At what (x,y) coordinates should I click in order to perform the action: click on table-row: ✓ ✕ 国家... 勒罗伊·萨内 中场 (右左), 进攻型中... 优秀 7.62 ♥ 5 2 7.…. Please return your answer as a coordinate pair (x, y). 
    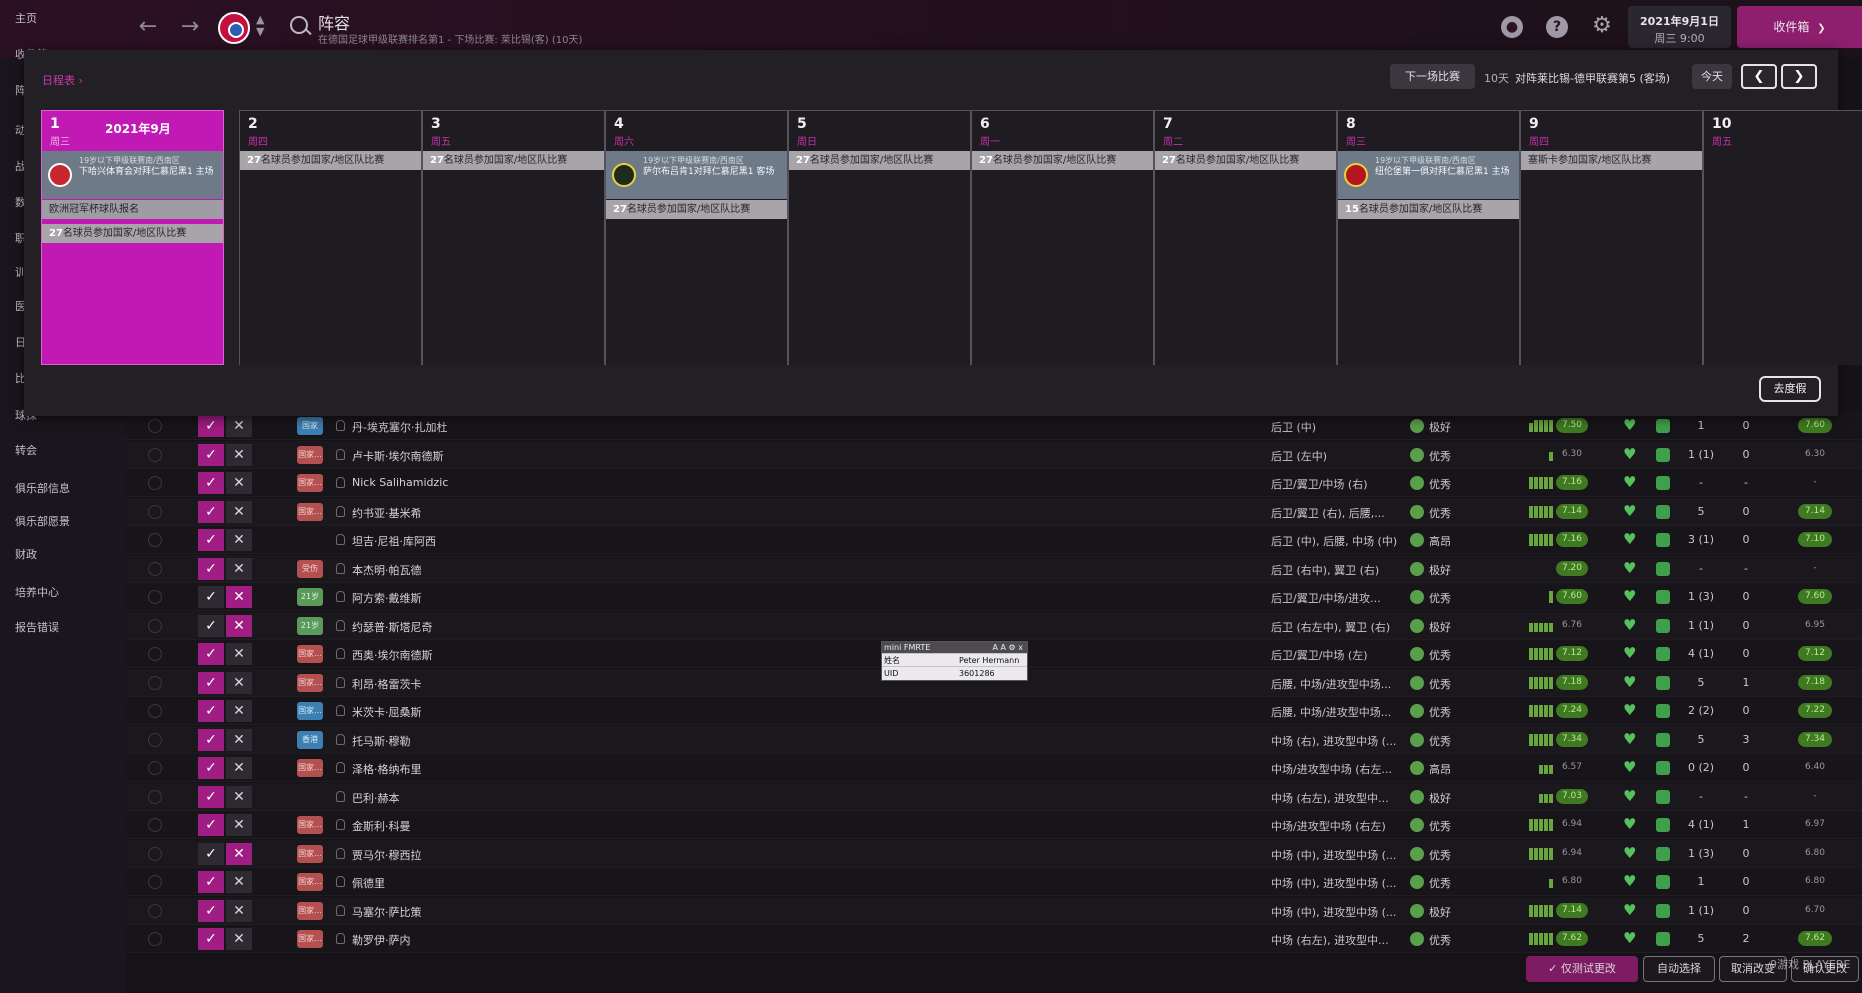
    Looking at the image, I should click on (994, 939).